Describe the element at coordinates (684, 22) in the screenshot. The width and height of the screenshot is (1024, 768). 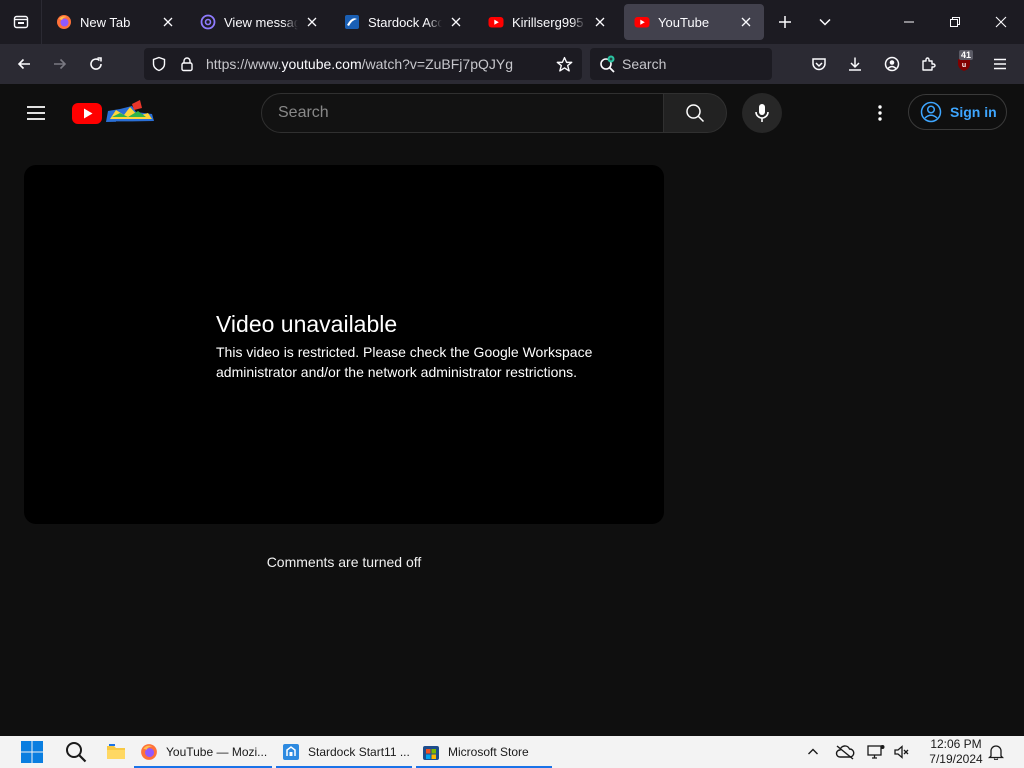
I see `tab-title: YouTube` at that location.